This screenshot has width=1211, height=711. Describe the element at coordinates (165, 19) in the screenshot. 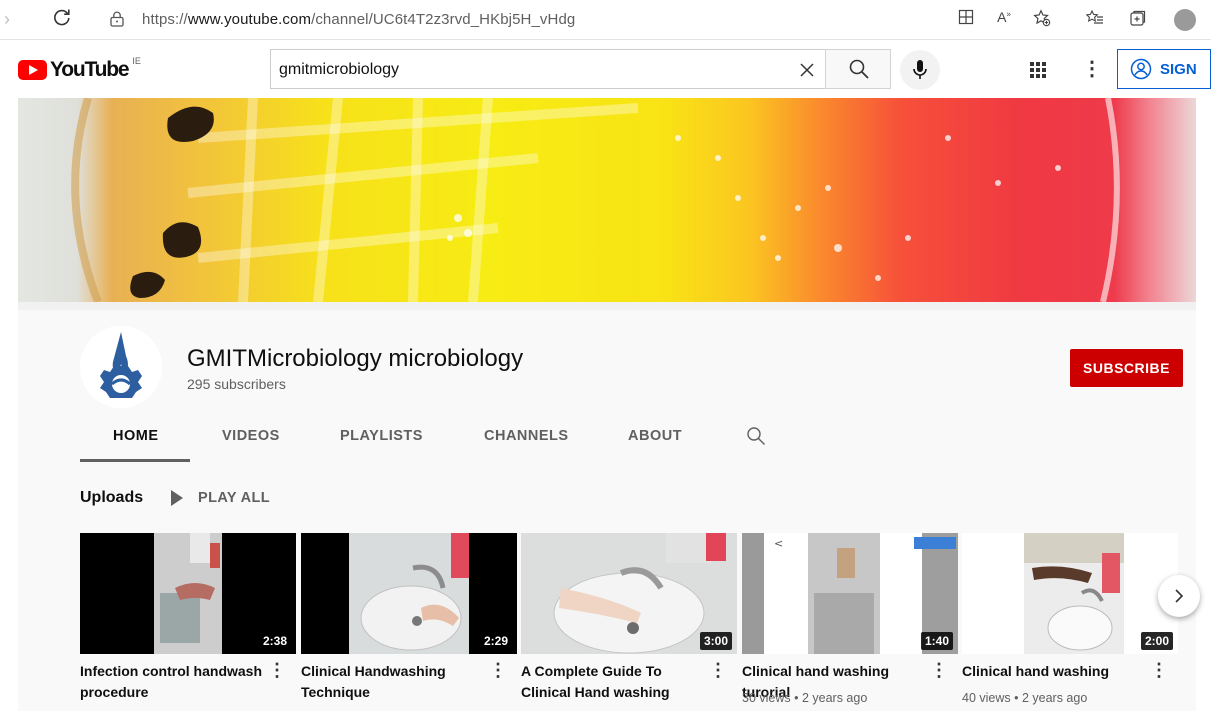

I see `url-prefix: https://` at that location.